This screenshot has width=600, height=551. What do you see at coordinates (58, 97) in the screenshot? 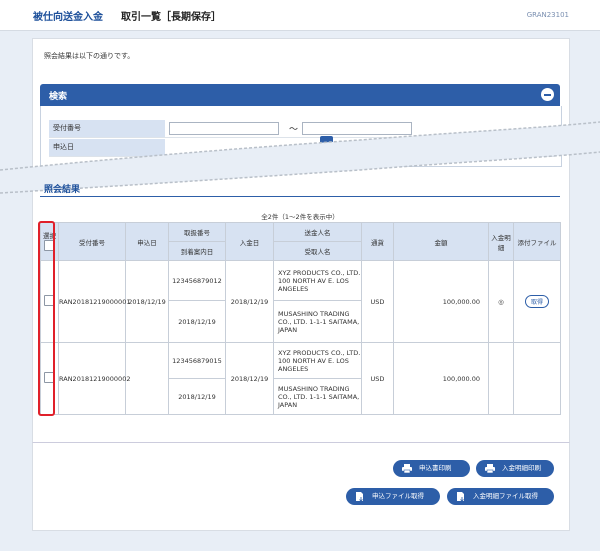
I see `search-title: 検索` at bounding box center [58, 97].